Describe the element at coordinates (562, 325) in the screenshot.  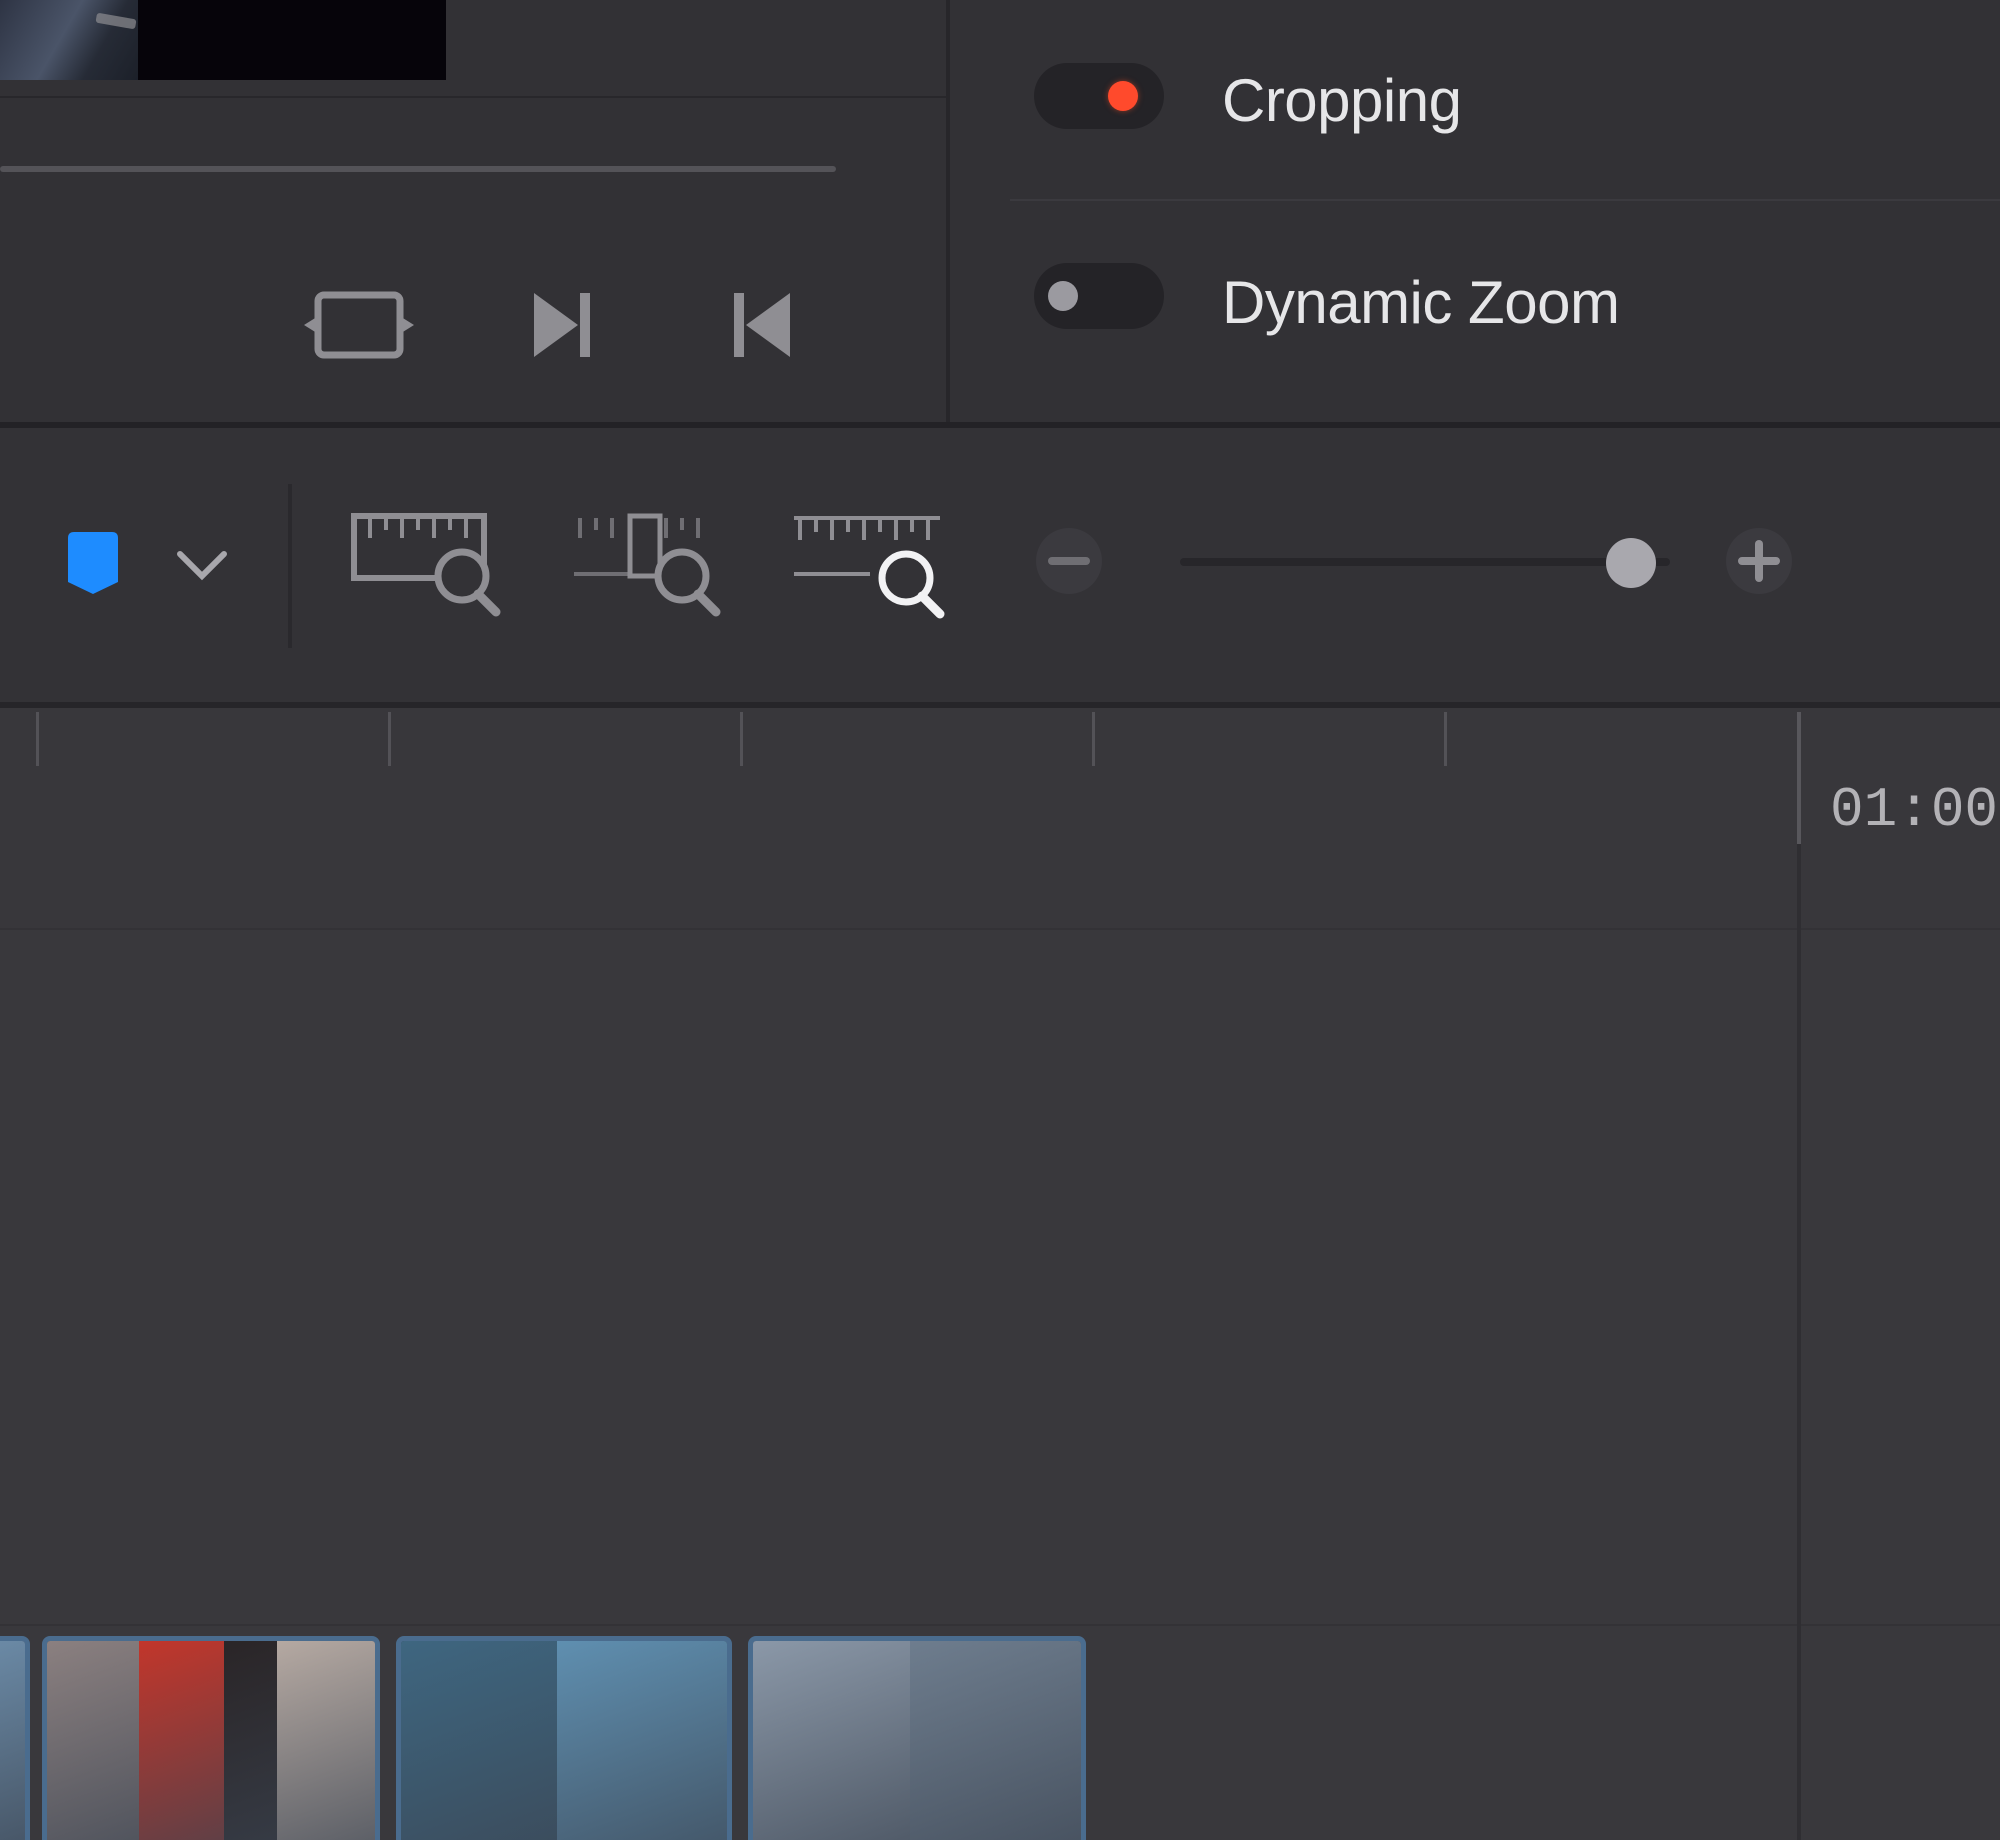
I see `next-clip-icon` at that location.